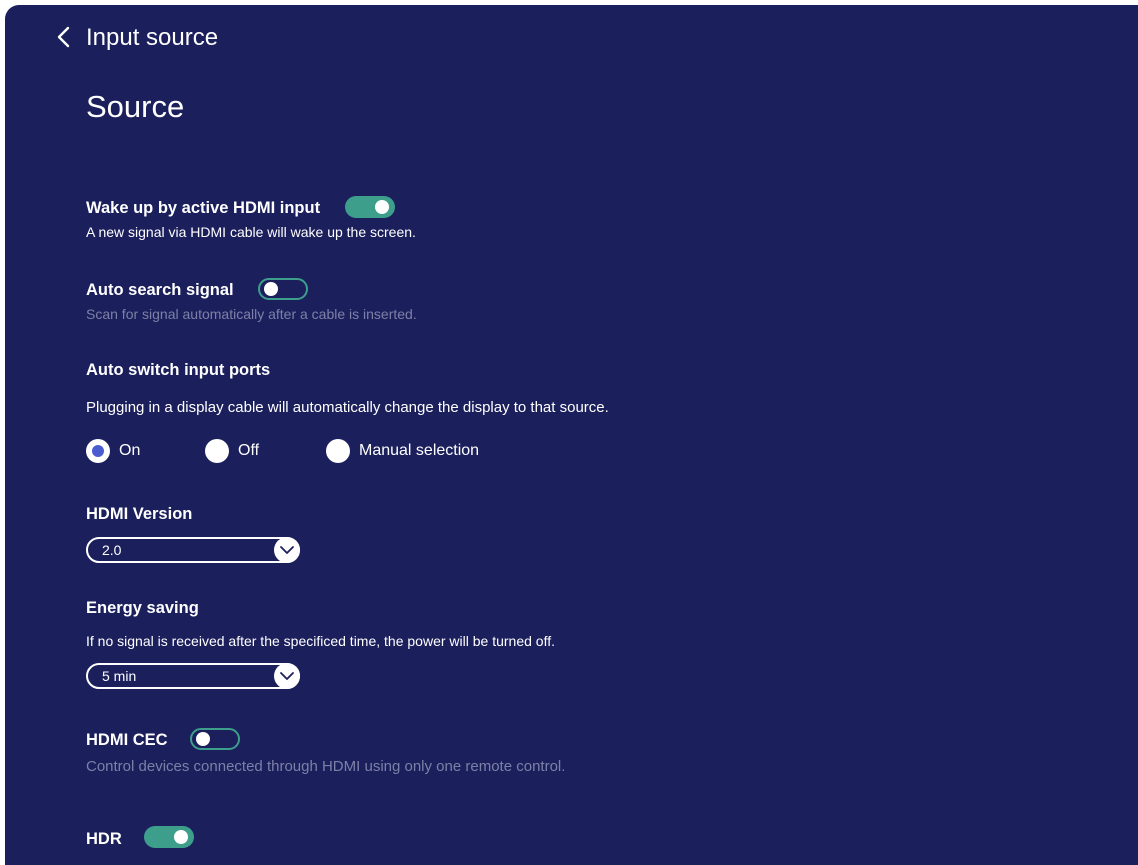  Describe the element at coordinates (215, 739) in the screenshot. I see `hdmi-cec-toggle` at that location.